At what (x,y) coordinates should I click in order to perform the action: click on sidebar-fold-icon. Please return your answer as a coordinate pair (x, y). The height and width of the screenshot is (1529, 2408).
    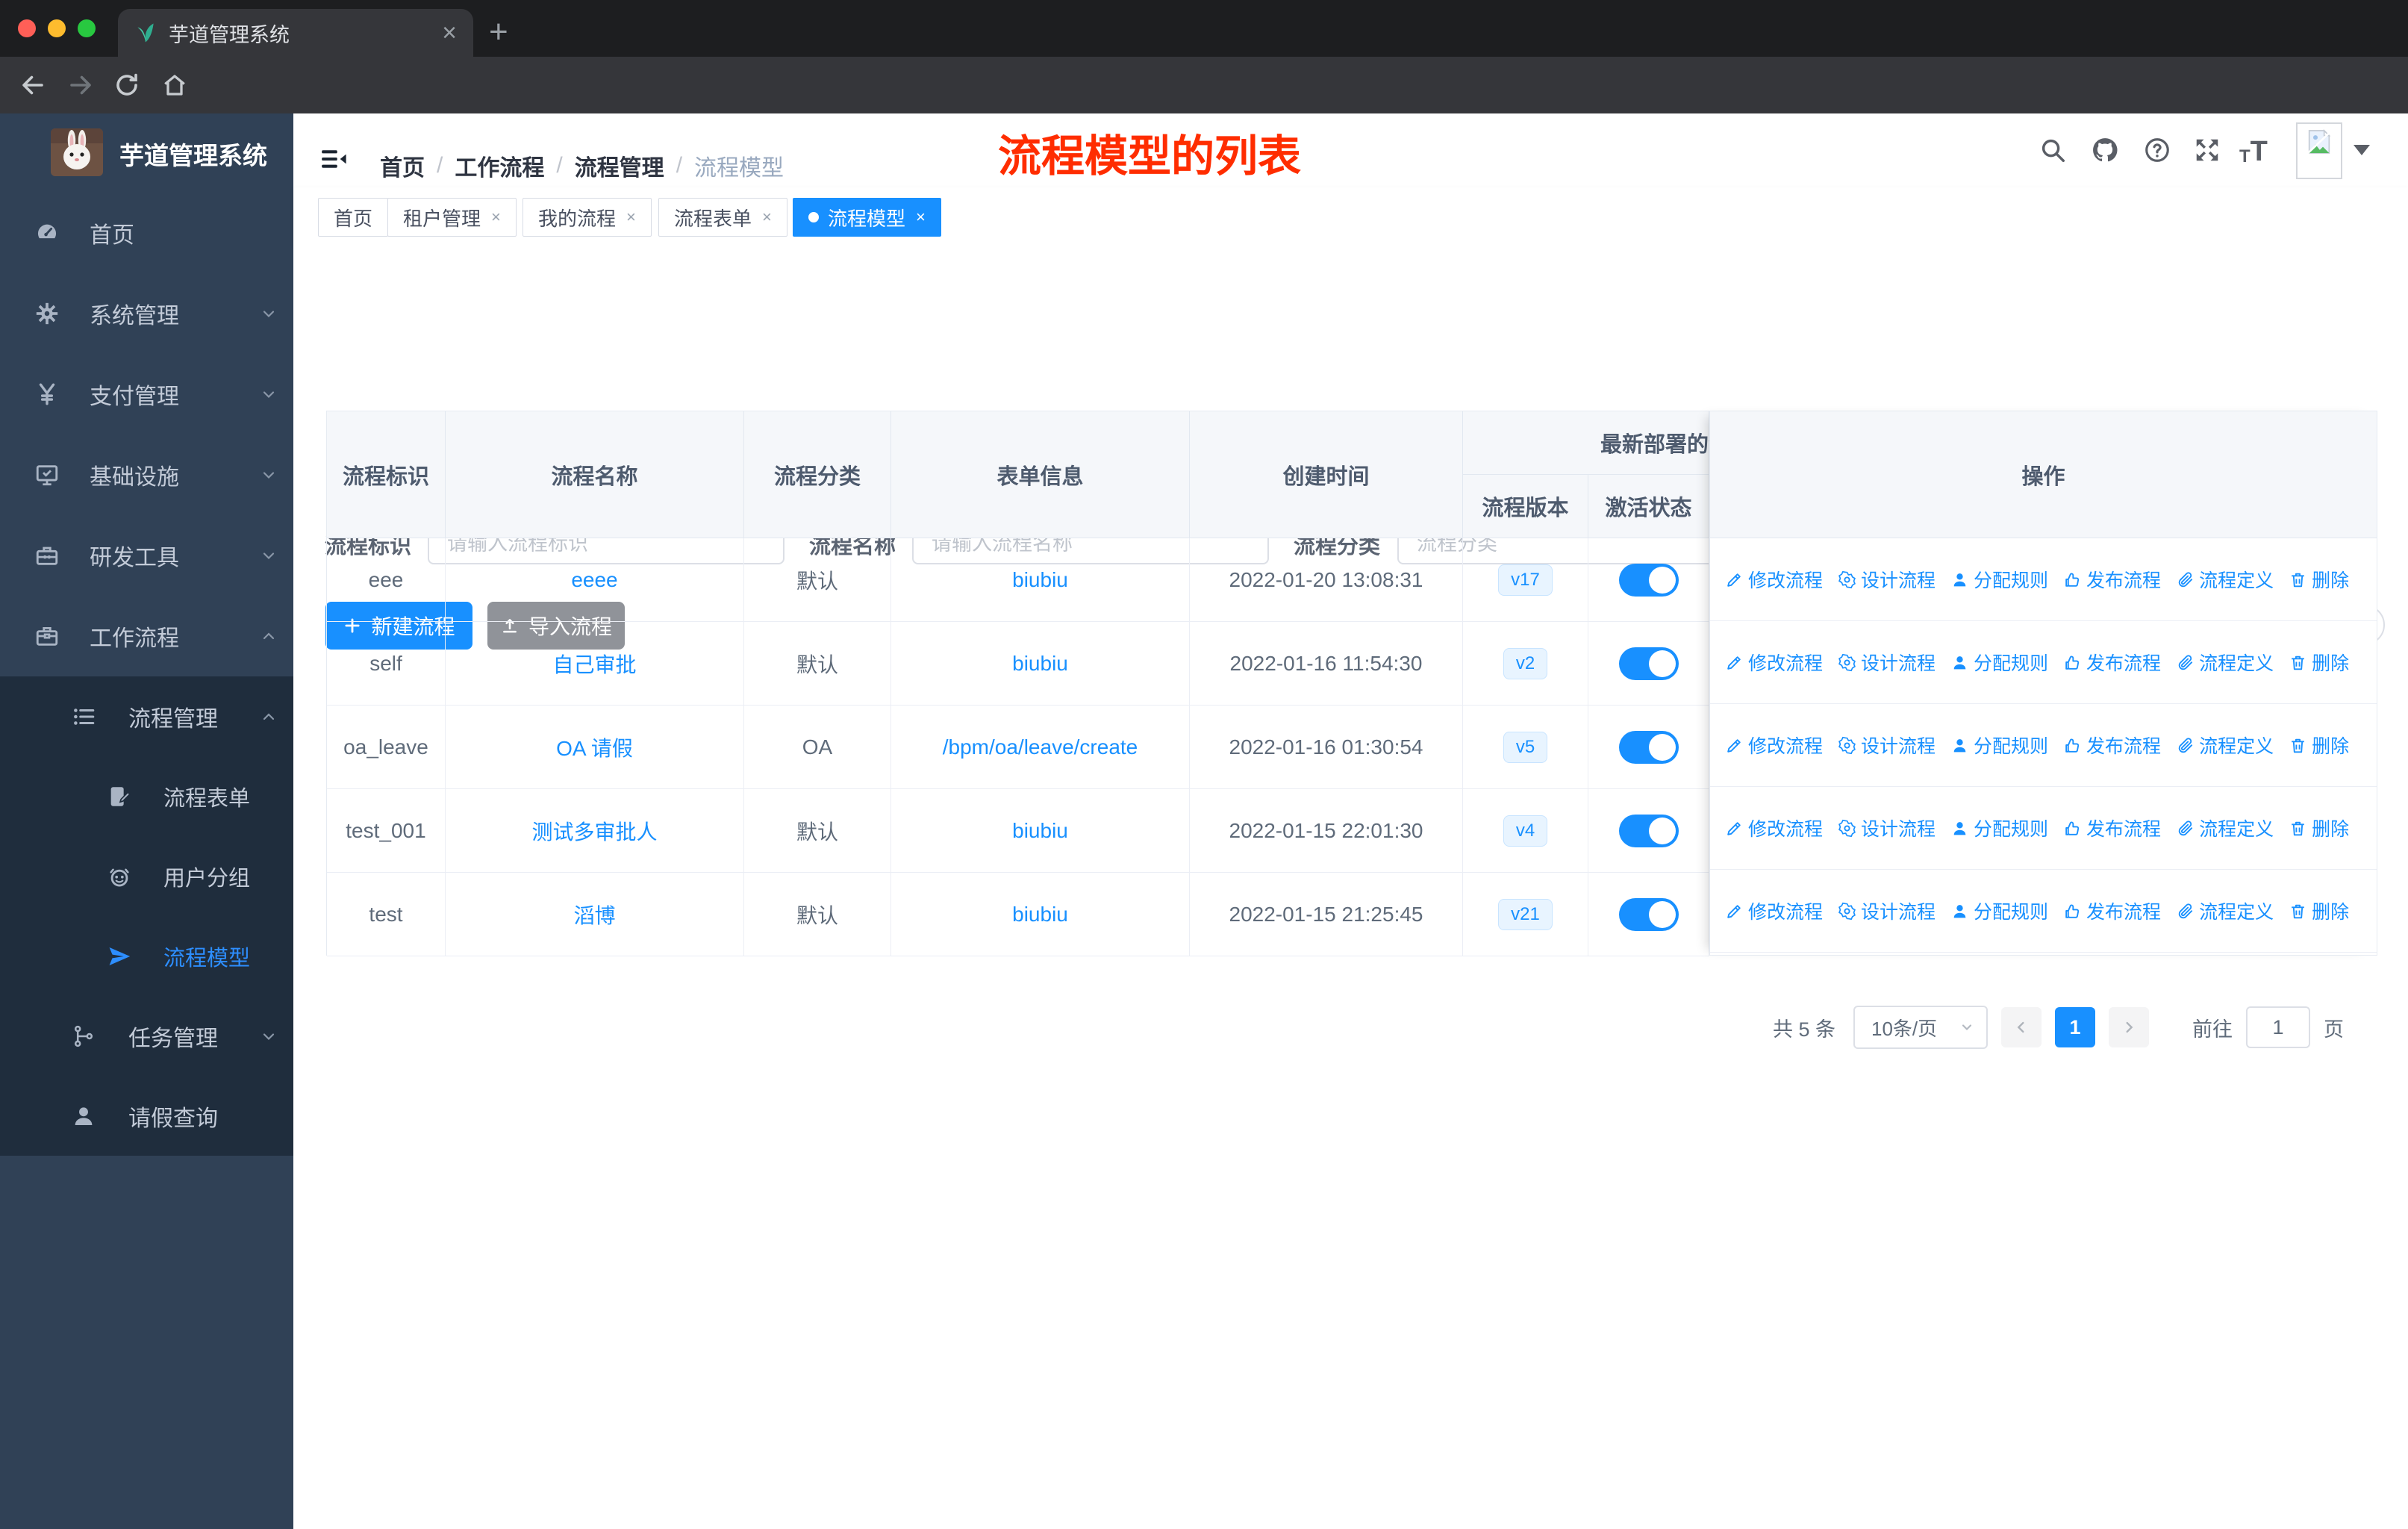
    Looking at the image, I should click on (333, 158).